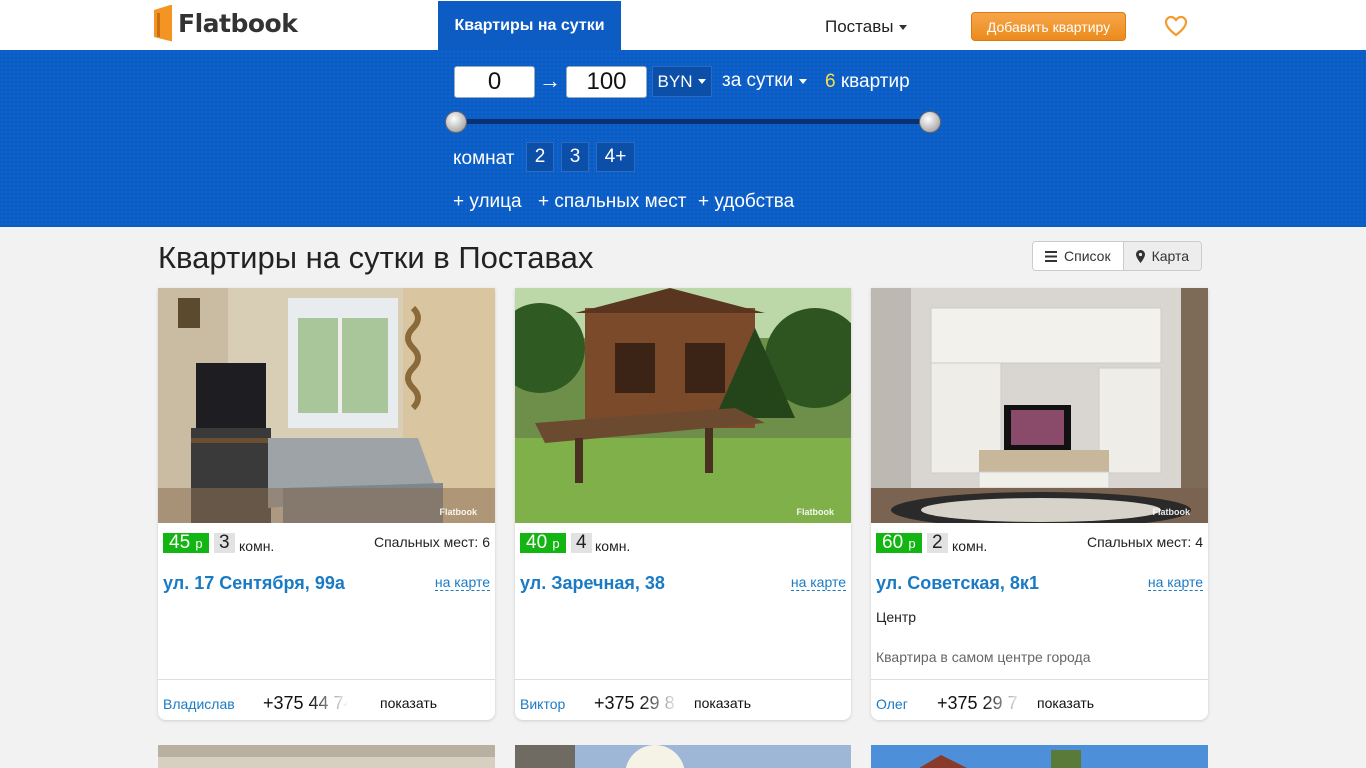  I want to click on price-slider-fill, so click(693, 121).